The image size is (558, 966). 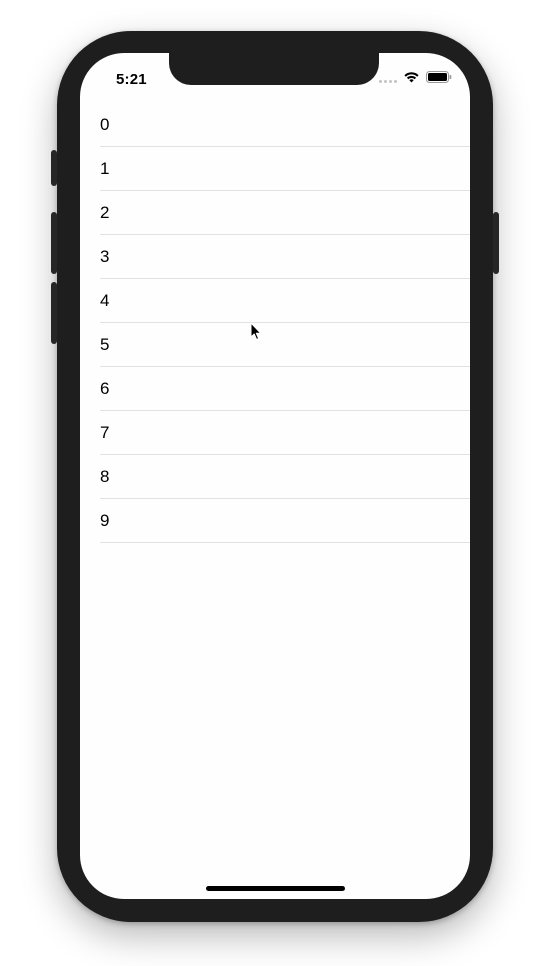 I want to click on status-time: 5:21, so click(x=131, y=79).